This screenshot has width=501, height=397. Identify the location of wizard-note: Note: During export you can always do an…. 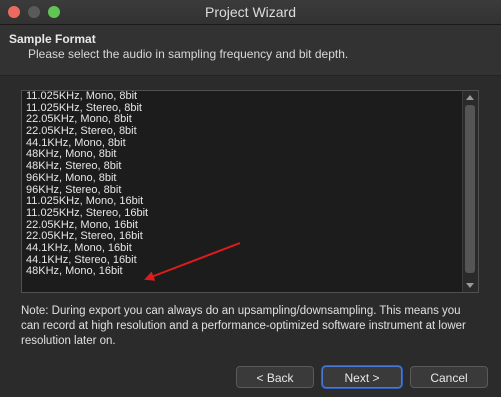
(243, 326).